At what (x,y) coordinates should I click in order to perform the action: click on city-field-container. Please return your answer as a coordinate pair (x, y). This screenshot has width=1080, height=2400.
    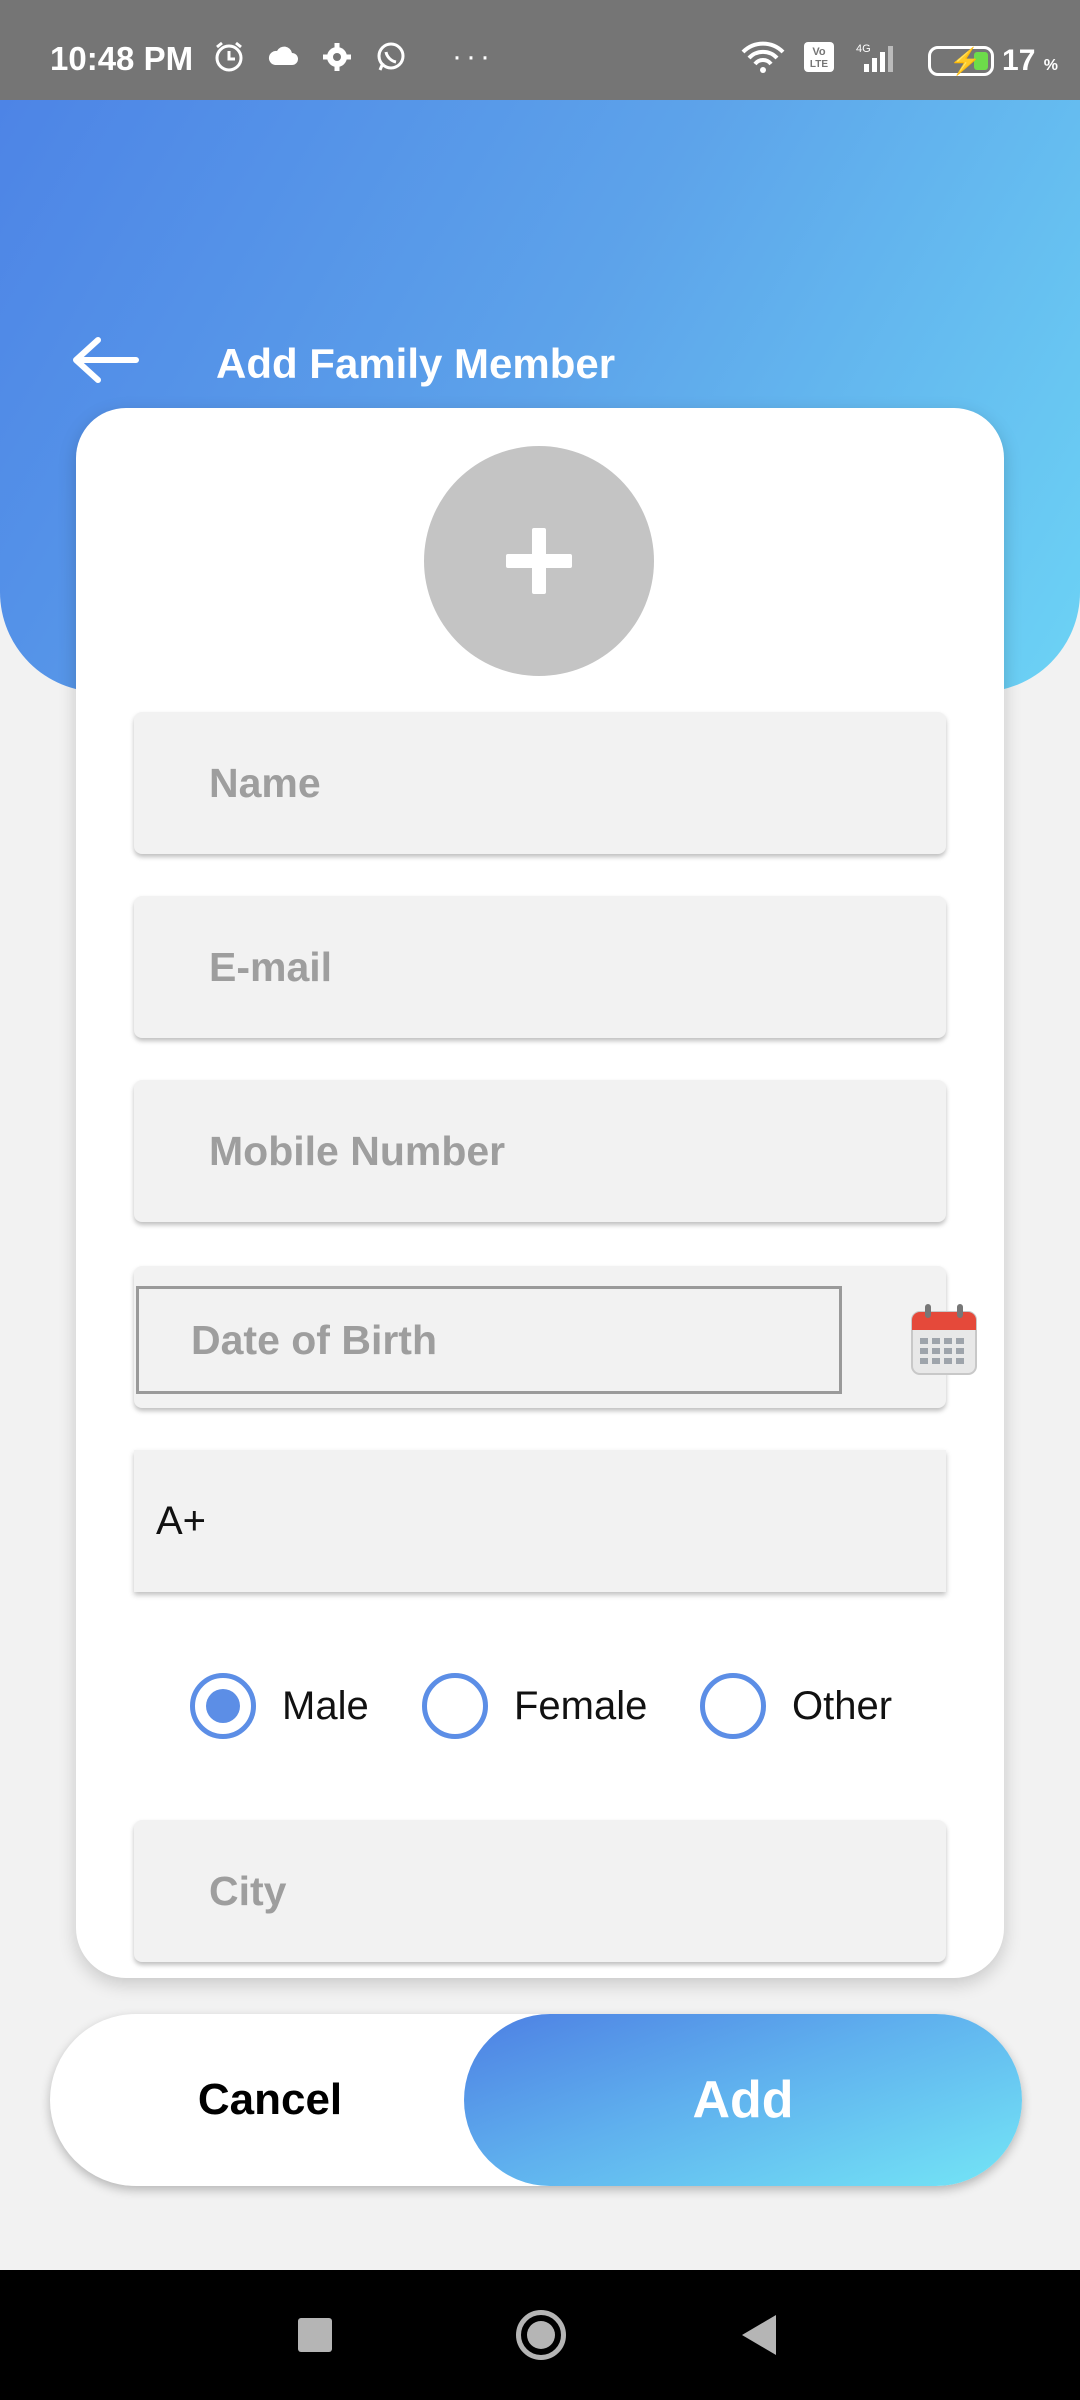
    Looking at the image, I should click on (540, 1891).